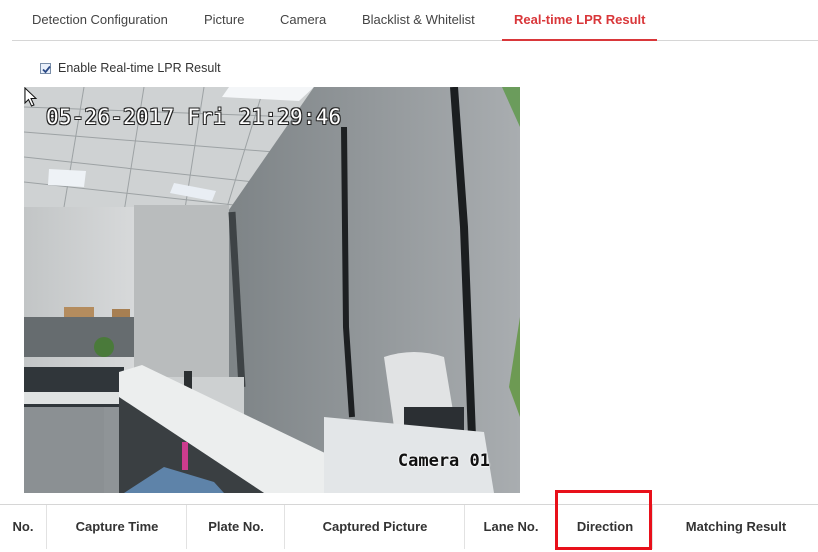 The height and width of the screenshot is (552, 818). What do you see at coordinates (139, 68) in the screenshot?
I see `enable-lpr-label: Enable Real-time LPR Result` at bounding box center [139, 68].